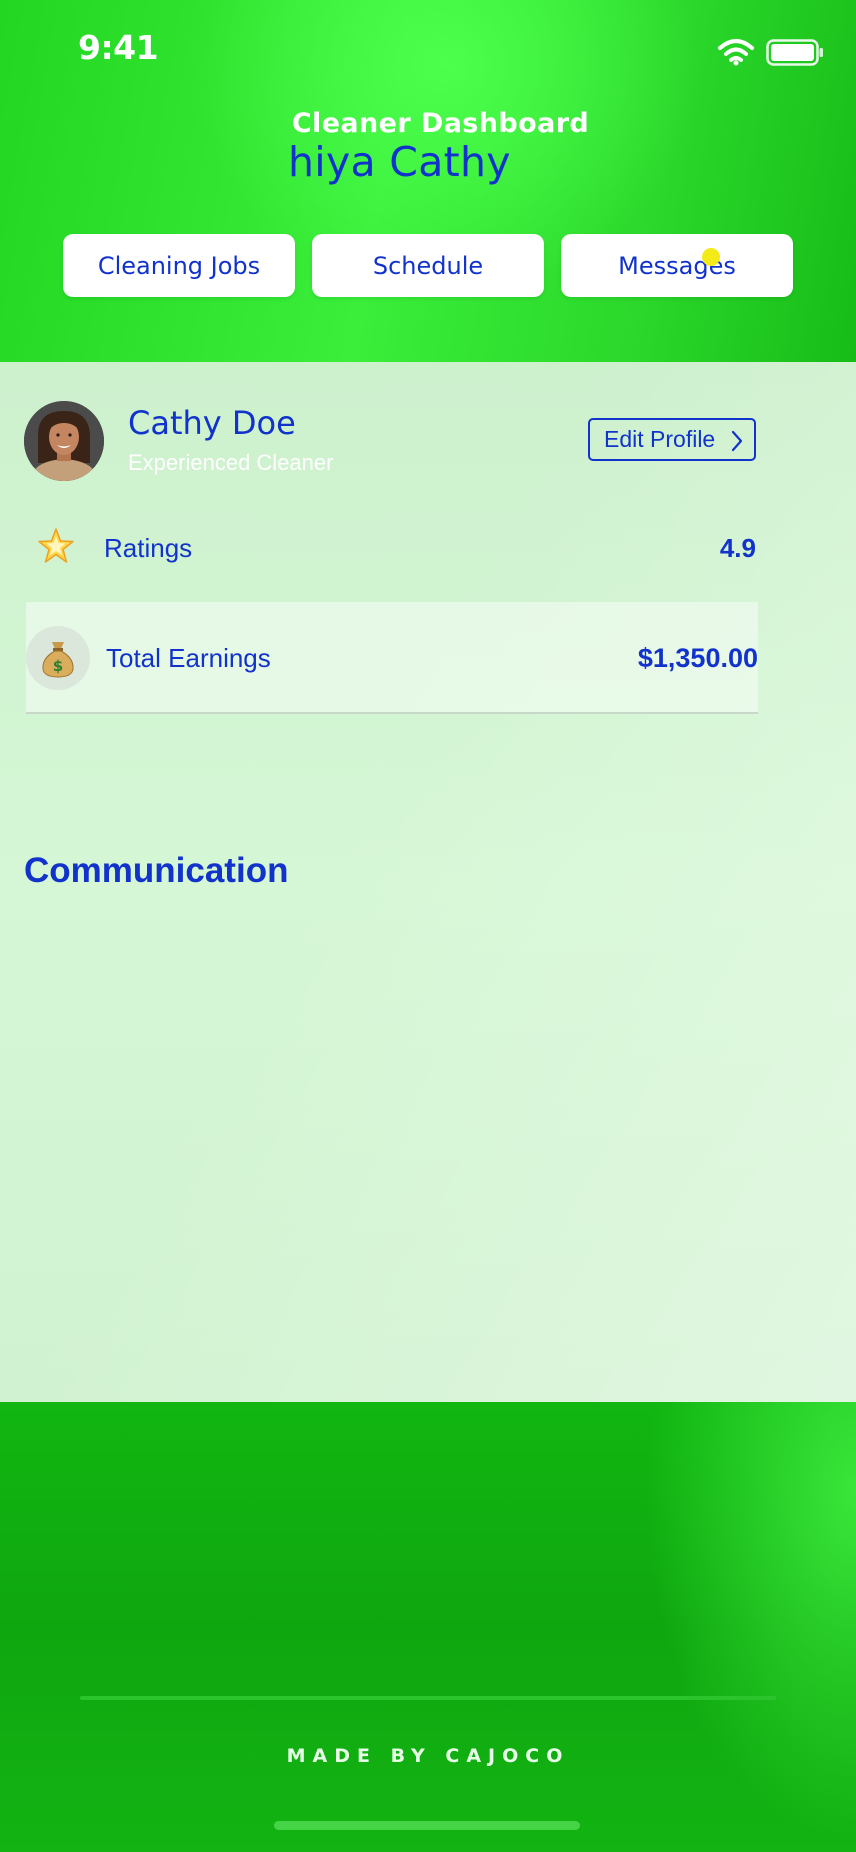  I want to click on avatar-photo, so click(64, 441).